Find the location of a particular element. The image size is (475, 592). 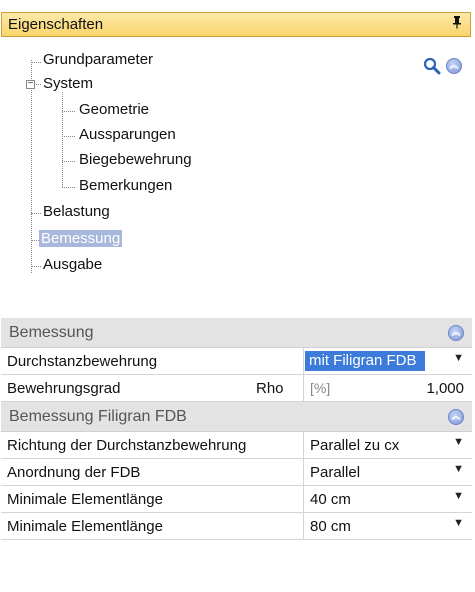

tree-item-label: Geometrie is located at coordinates (114, 109).